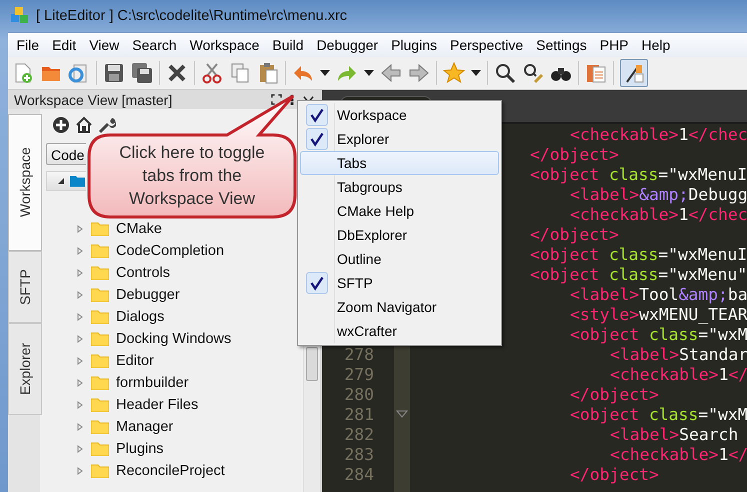 The height and width of the screenshot is (492, 747). Describe the element at coordinates (25, 287) in the screenshot. I see `side-tab: SFTP` at that location.